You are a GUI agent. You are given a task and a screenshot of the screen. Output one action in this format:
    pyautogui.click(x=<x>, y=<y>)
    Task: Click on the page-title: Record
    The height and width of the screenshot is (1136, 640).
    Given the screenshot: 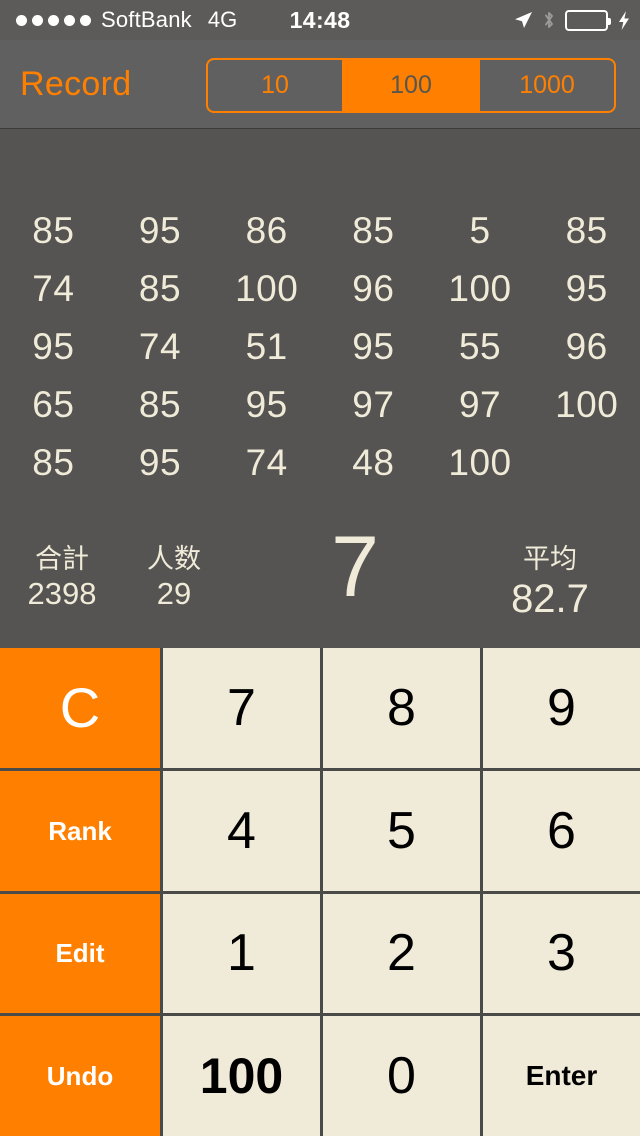 What is the action you would take?
    pyautogui.click(x=76, y=83)
    